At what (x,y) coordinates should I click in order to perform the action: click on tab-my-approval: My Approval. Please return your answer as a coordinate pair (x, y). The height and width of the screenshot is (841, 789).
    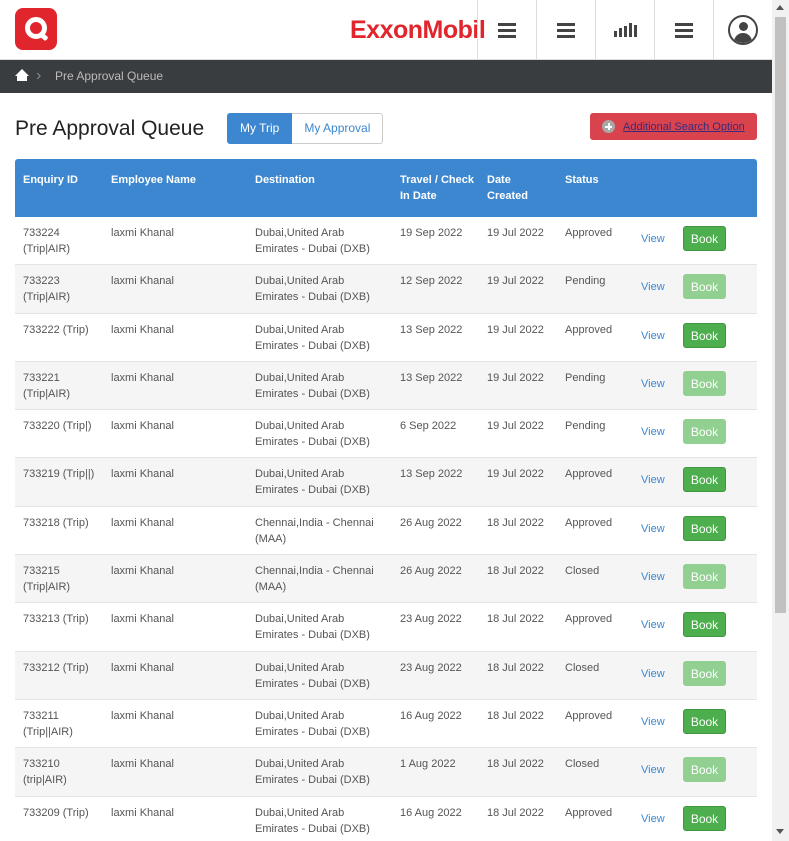
    Looking at the image, I should click on (338, 128).